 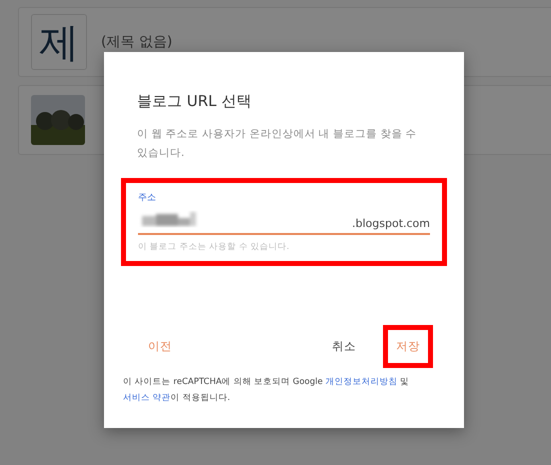 I want to click on dialog-description: 이 웹 주소로 사용자가 온라인상에서 내 블로그를 찾을 수 있습니다., so click(x=277, y=144).